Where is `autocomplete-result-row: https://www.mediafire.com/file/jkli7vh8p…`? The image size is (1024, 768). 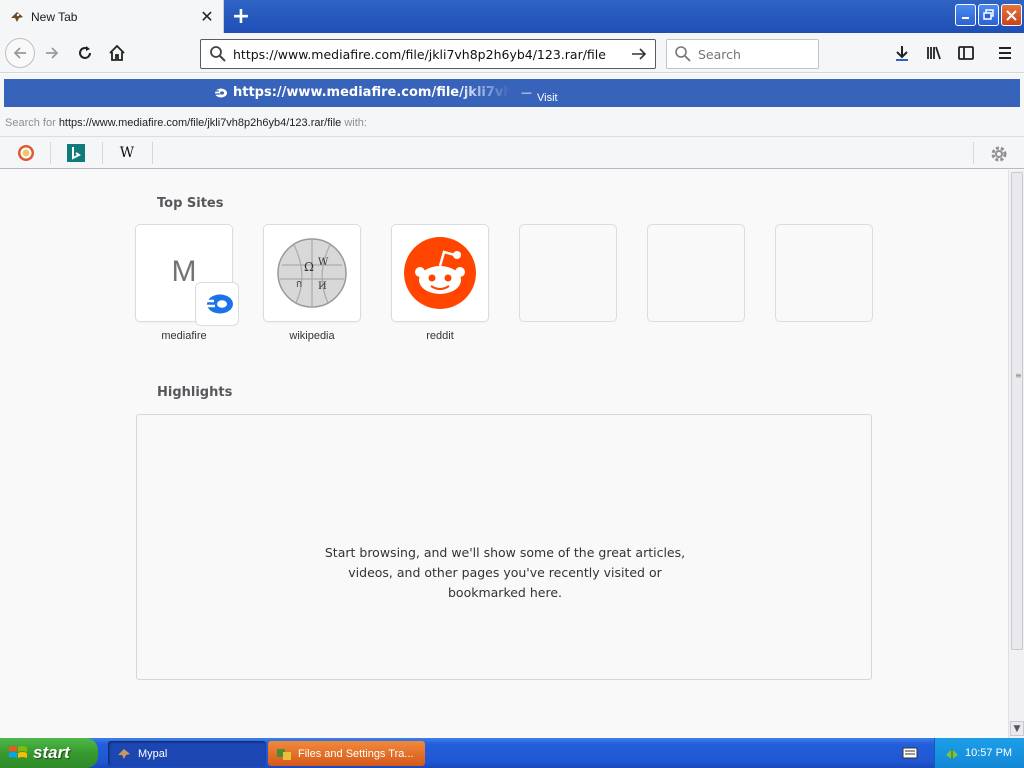
autocomplete-result-row: https://www.mediafire.com/file/jkli7vh8p… is located at coordinates (512, 93).